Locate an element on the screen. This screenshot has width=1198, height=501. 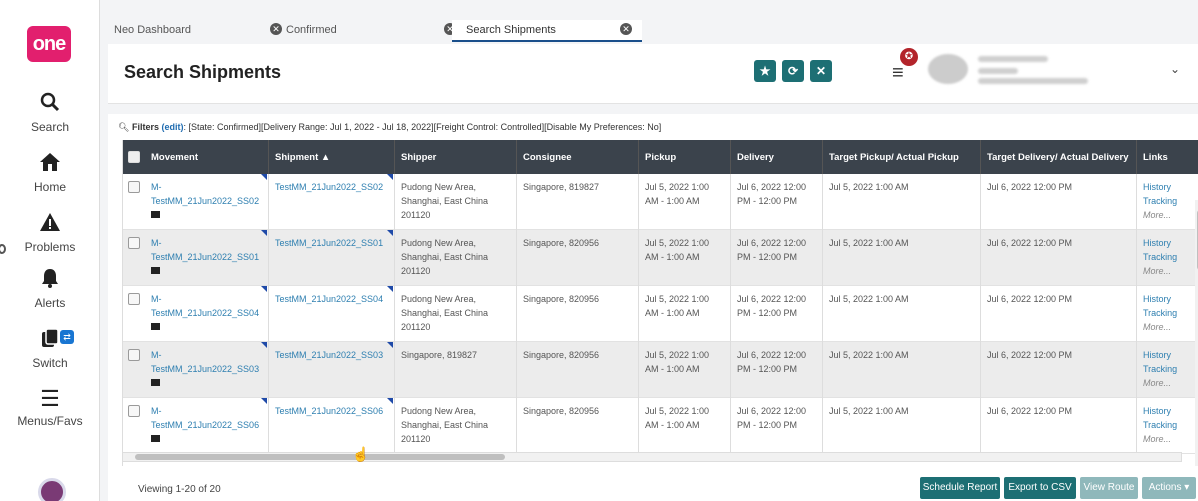
cell-movement: M-TestMM_21Jun2022_SS01 is located at coordinates (207, 258).